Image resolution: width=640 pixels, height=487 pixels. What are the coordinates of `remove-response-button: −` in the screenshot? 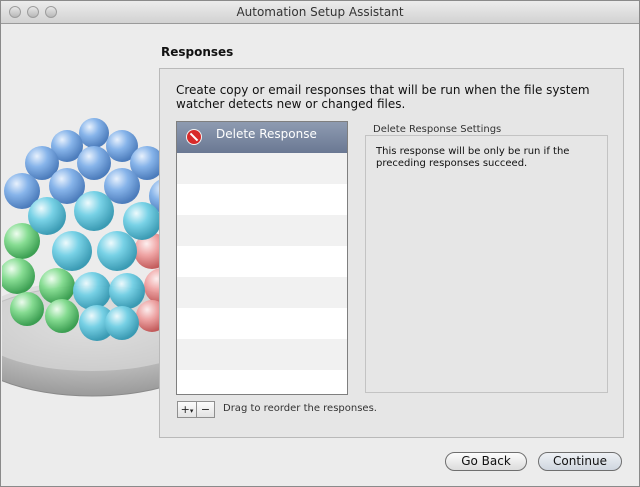 It's located at (205, 409).